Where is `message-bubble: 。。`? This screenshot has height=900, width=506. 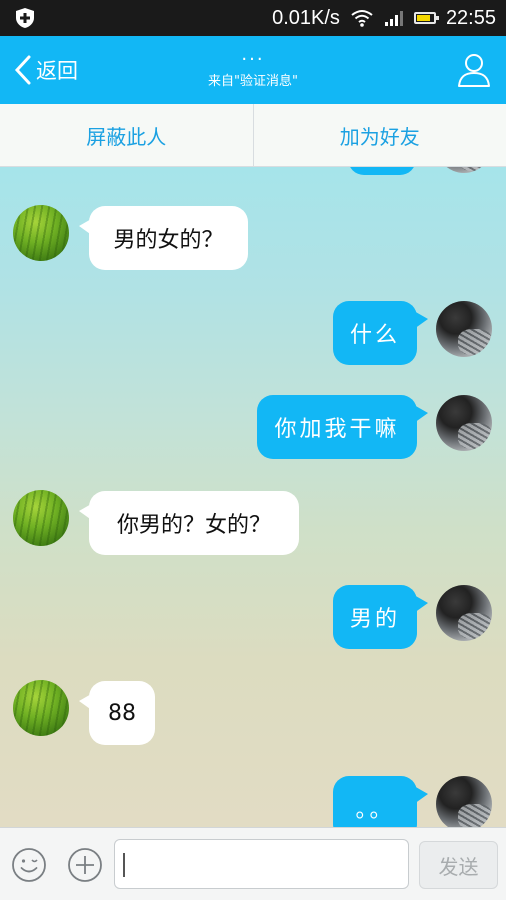
message-bubble: 。。 is located at coordinates (380, 801).